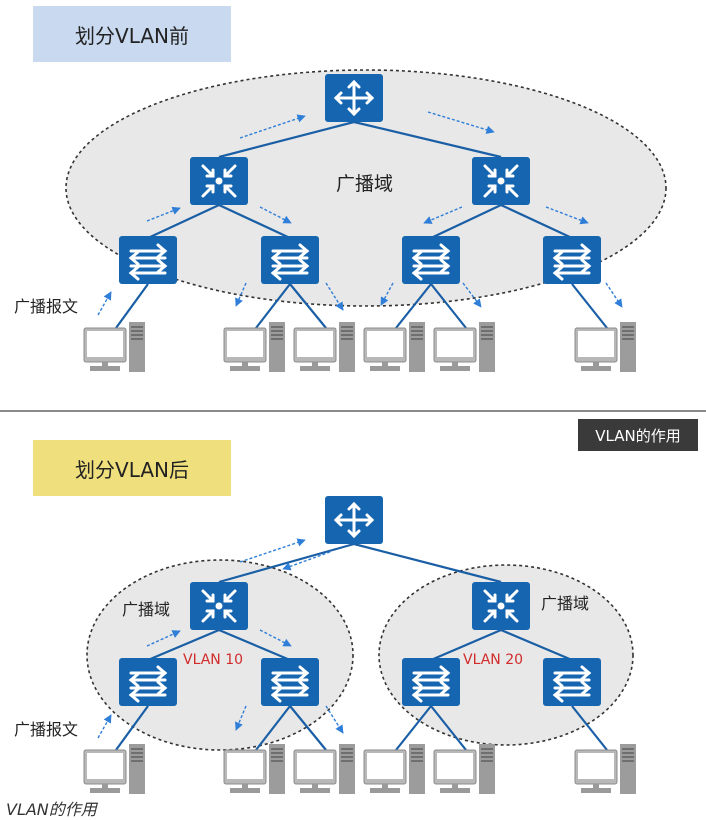 This screenshot has width=706, height=820. What do you see at coordinates (364, 184) in the screenshot?
I see `broadcast-domain-label: 广播域` at bounding box center [364, 184].